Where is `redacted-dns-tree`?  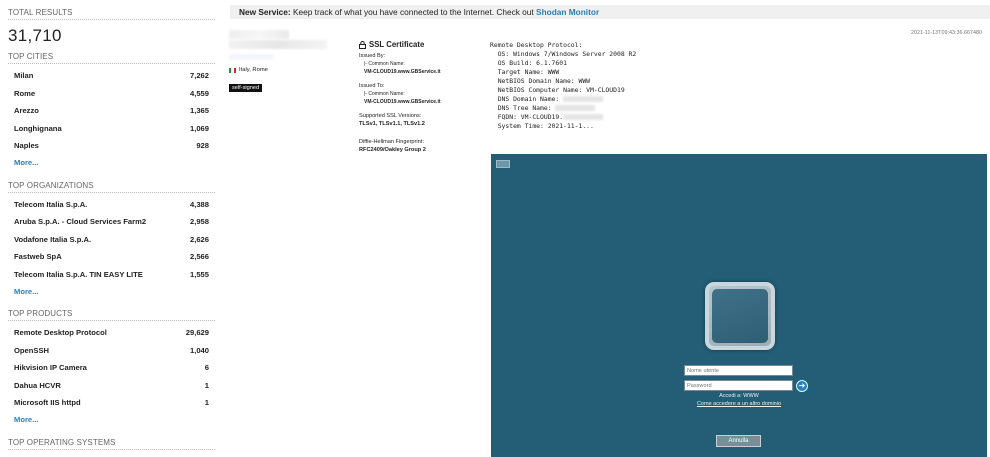
redacted-dns-tree is located at coordinates (575, 108).